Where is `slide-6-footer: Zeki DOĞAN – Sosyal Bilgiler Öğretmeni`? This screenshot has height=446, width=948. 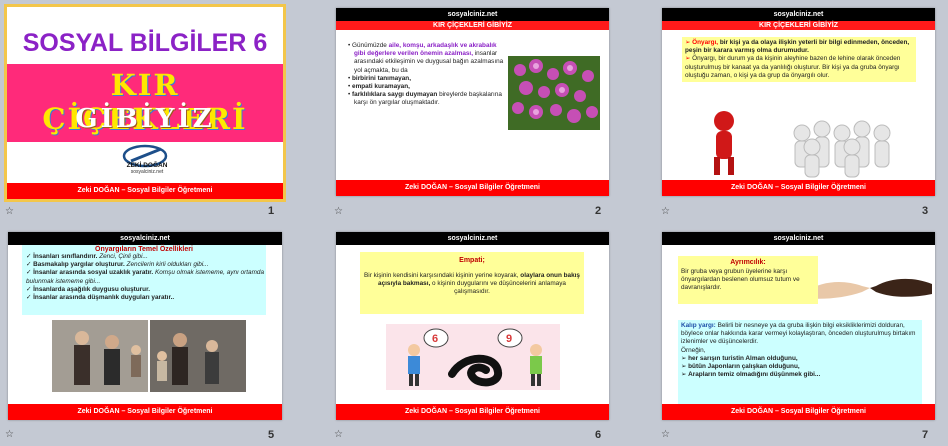
slide-6-footer: Zeki DOĞAN – Sosyal Bilgiler Öğretmeni is located at coordinates (472, 412).